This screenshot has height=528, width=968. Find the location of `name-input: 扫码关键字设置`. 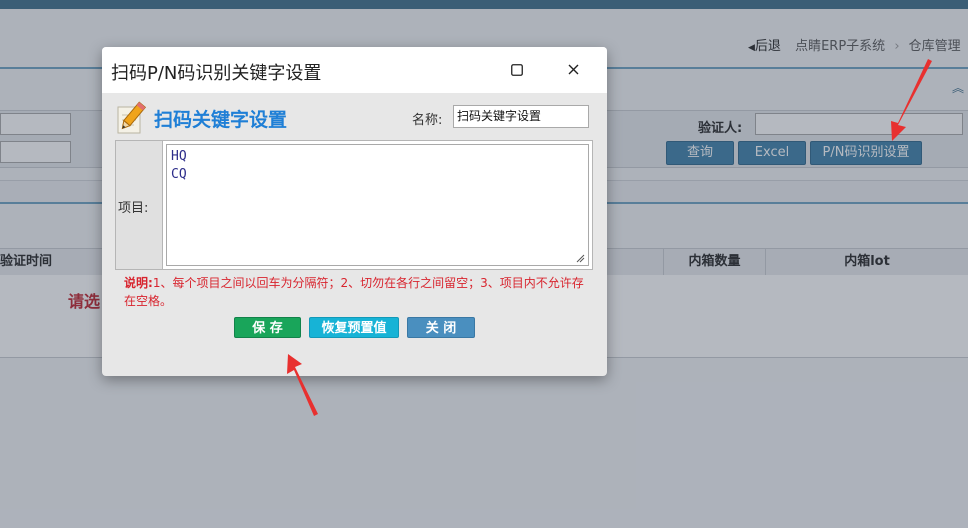

name-input: 扫码关键字设置 is located at coordinates (521, 116).